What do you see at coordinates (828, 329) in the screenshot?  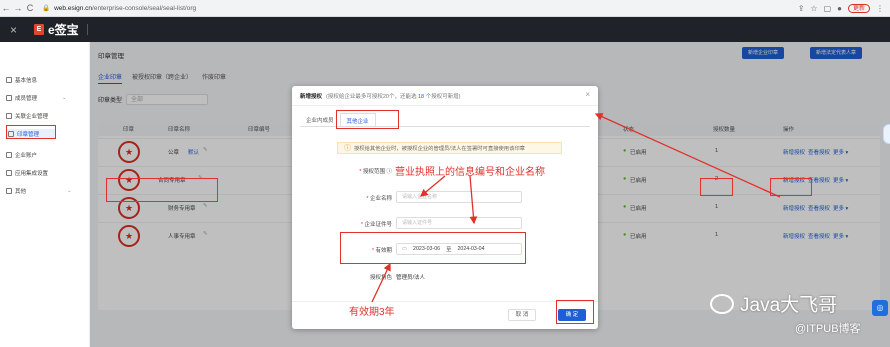 I see `watermark-source: @ITPUB博客` at bounding box center [828, 329].